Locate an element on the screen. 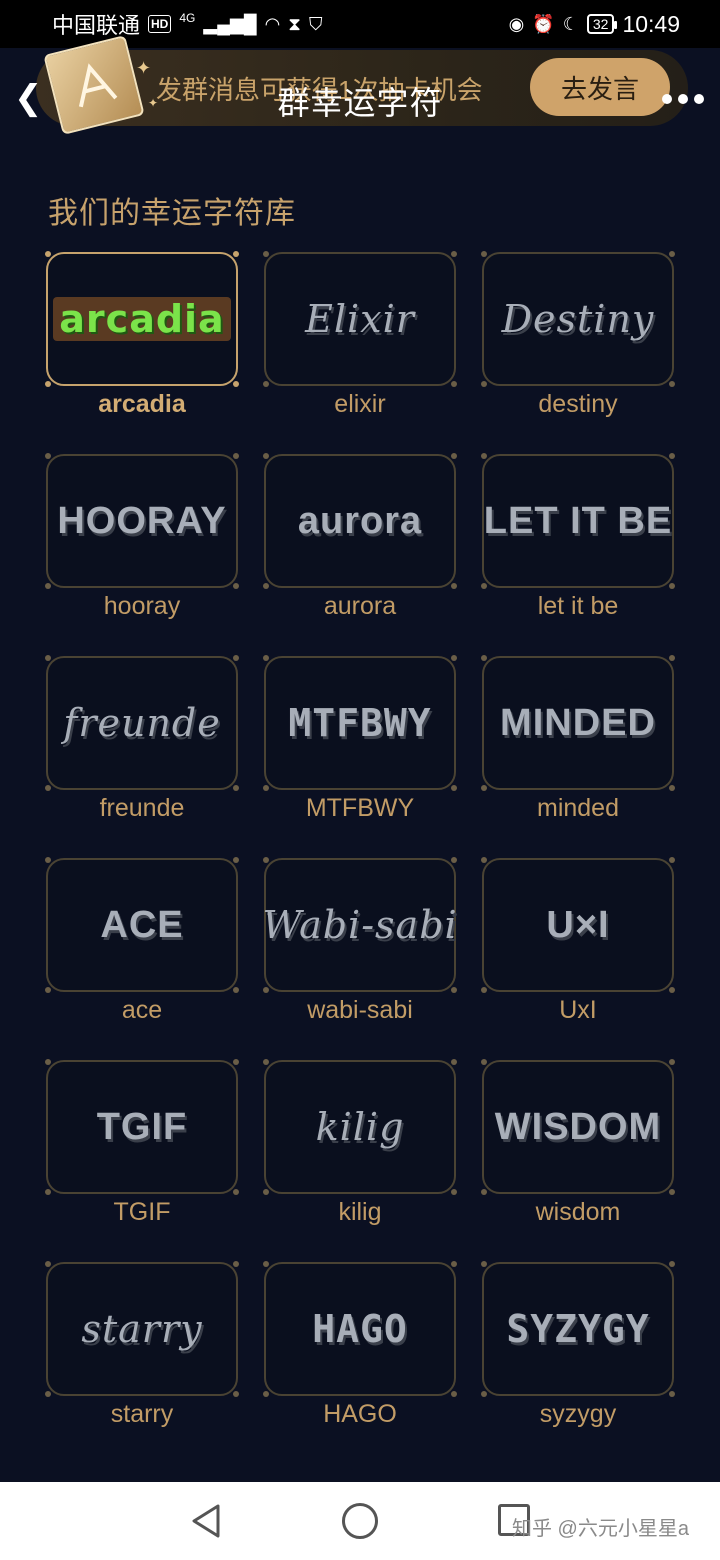 This screenshot has width=720, height=1560. lucky-character-card: TGIF TGIF is located at coordinates (142, 1160).